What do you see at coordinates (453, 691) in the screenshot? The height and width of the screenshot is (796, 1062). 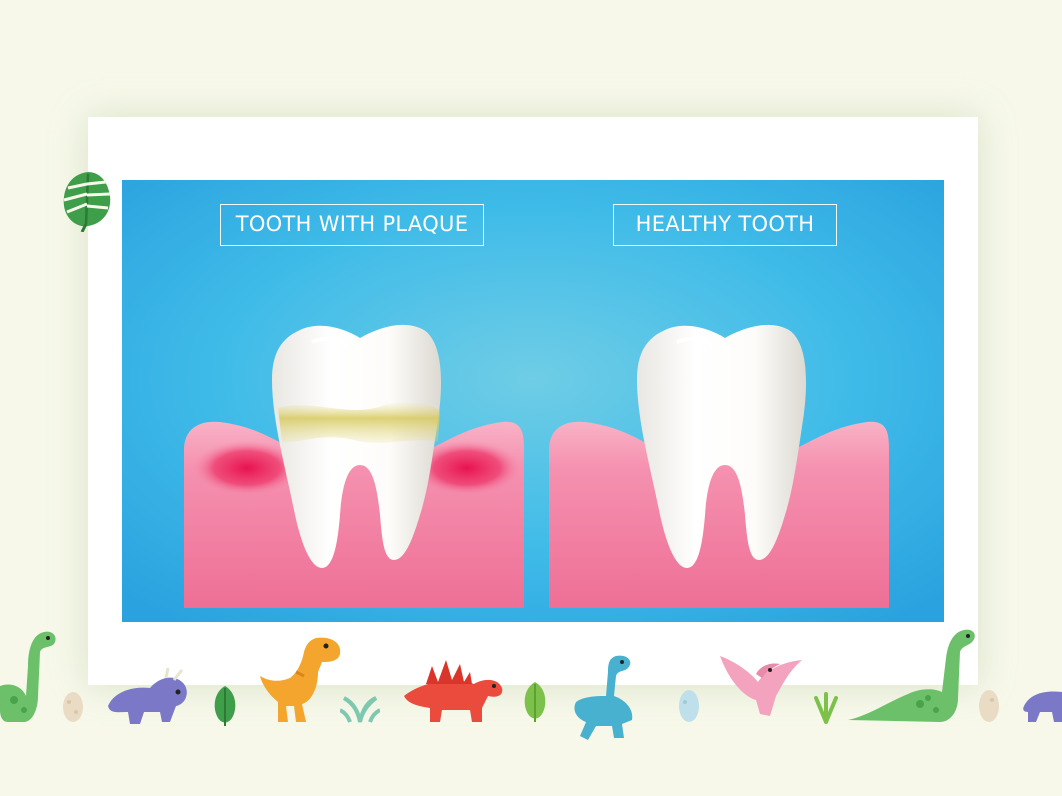 I see `stegosaurus-icon` at bounding box center [453, 691].